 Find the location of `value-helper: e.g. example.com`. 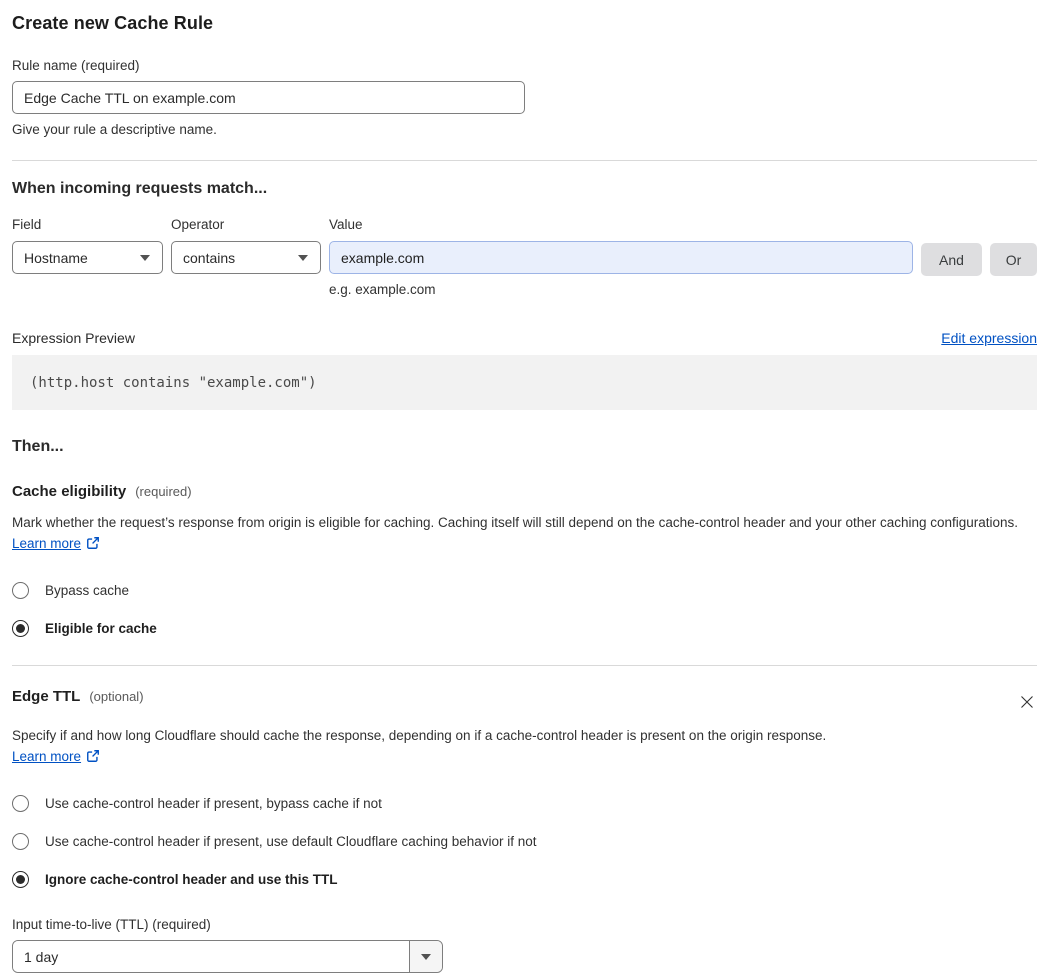

value-helper: e.g. example.com is located at coordinates (382, 289).